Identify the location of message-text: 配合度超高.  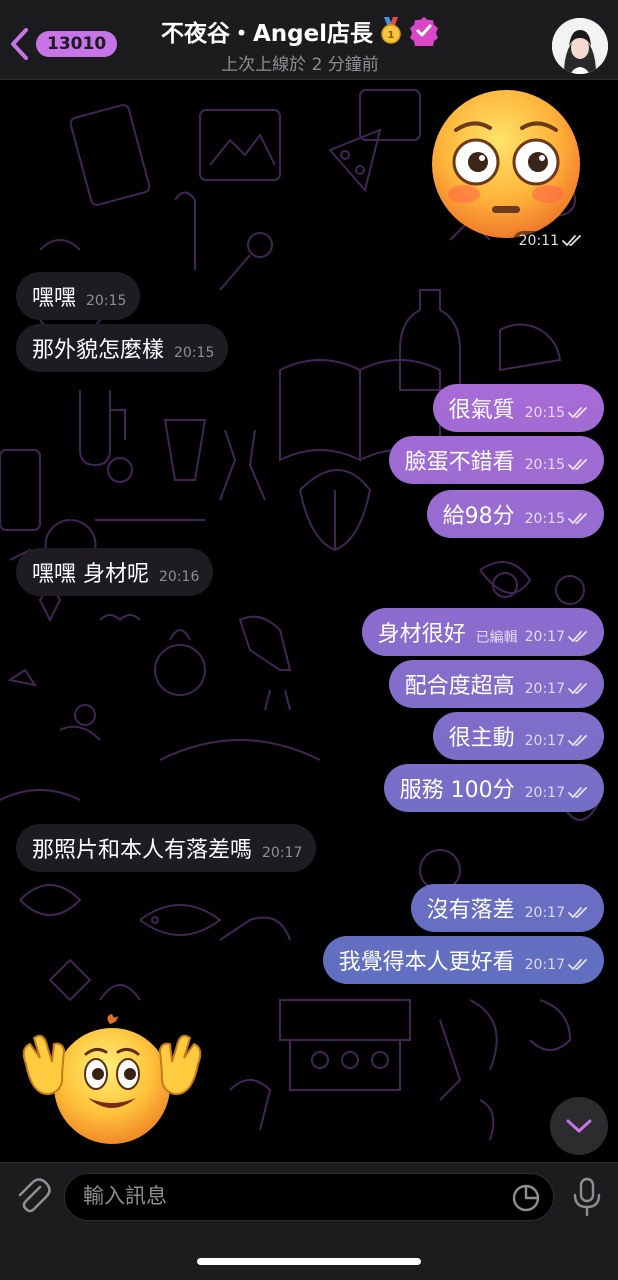
(459, 686).